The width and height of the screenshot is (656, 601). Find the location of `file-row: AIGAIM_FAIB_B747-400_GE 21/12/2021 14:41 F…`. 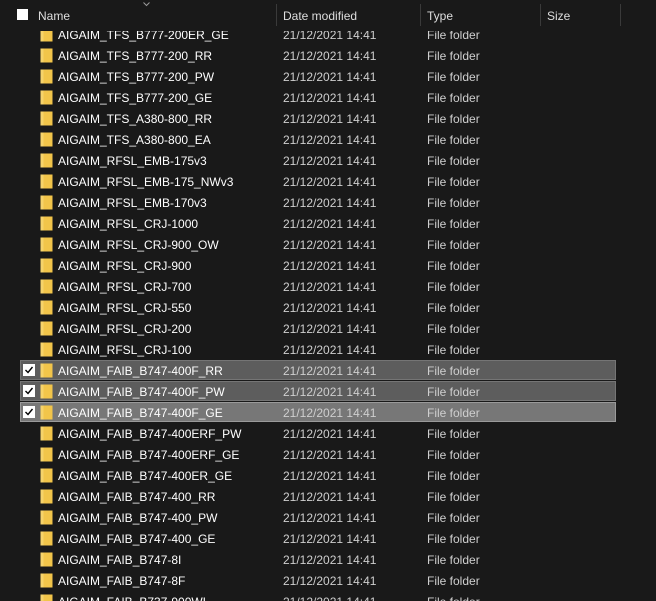

file-row: AIGAIM_FAIB_B747-400_GE 21/12/2021 14:41 F… is located at coordinates (328, 538).